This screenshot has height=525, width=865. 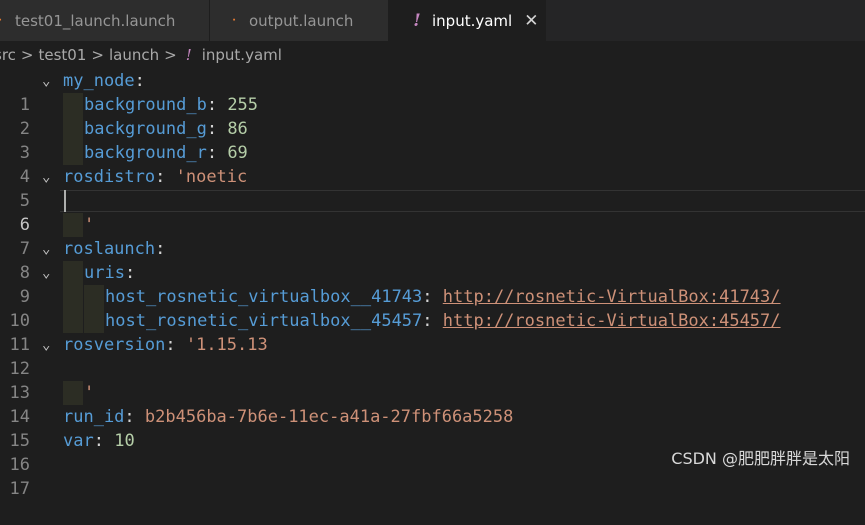 I want to click on yaml-key: rosversion, so click(x=114, y=345).